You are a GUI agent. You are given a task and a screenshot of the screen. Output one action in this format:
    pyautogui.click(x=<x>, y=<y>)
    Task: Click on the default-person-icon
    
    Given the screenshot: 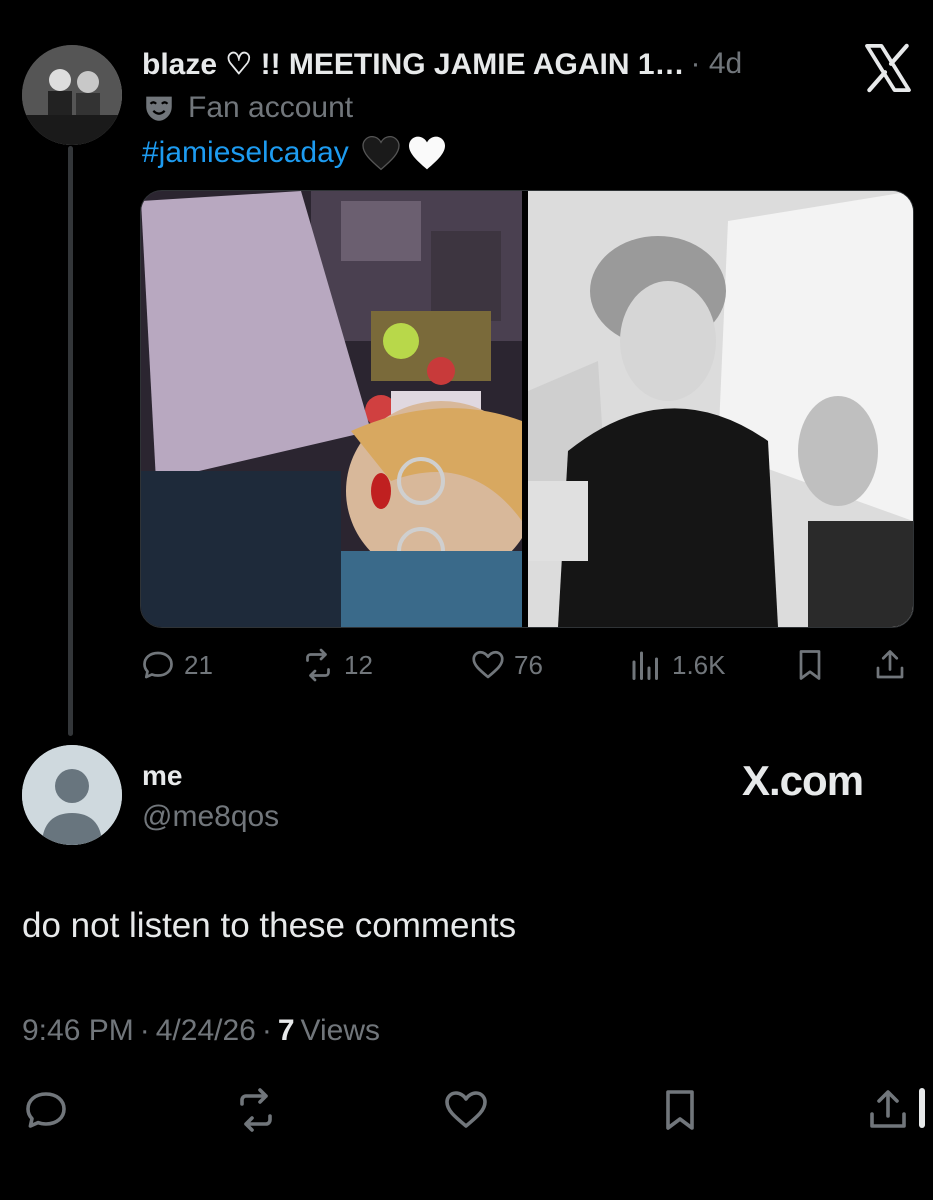 What is the action you would take?
    pyautogui.click(x=72, y=795)
    